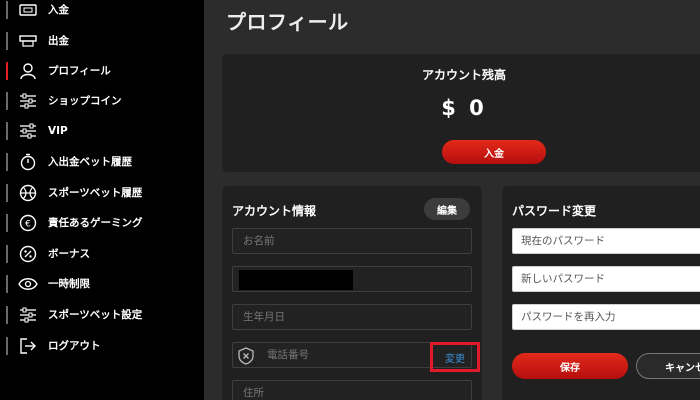 Image resolution: width=700 pixels, height=400 pixels. I want to click on deposit-button: 入金, so click(494, 152).